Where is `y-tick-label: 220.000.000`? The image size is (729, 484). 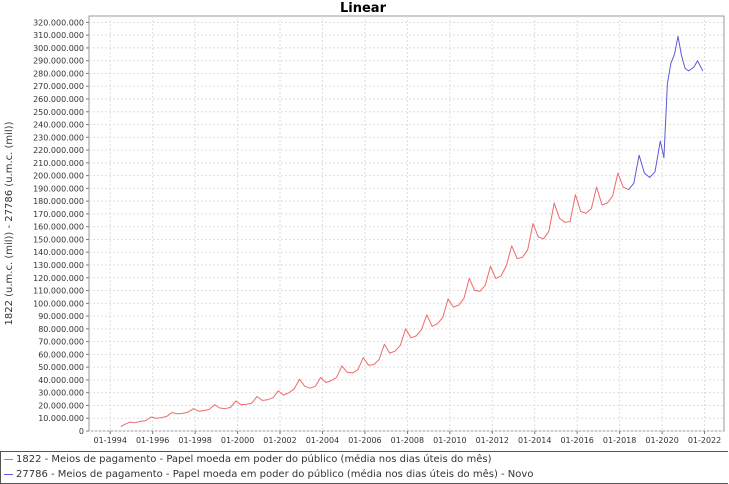
y-tick-label: 220.000.000 is located at coordinates (58, 150).